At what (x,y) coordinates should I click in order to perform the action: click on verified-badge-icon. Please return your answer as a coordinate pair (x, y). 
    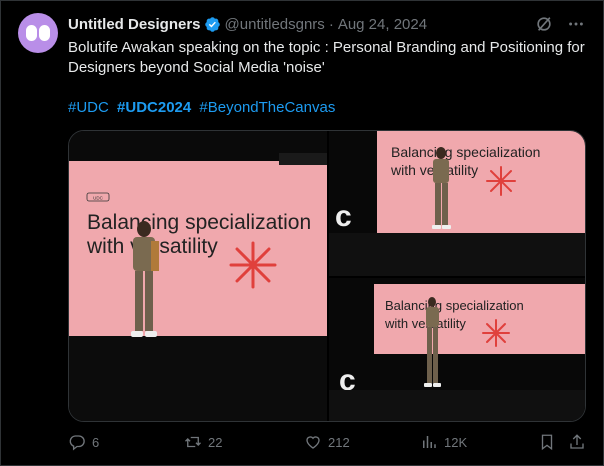
    Looking at the image, I should click on (212, 24).